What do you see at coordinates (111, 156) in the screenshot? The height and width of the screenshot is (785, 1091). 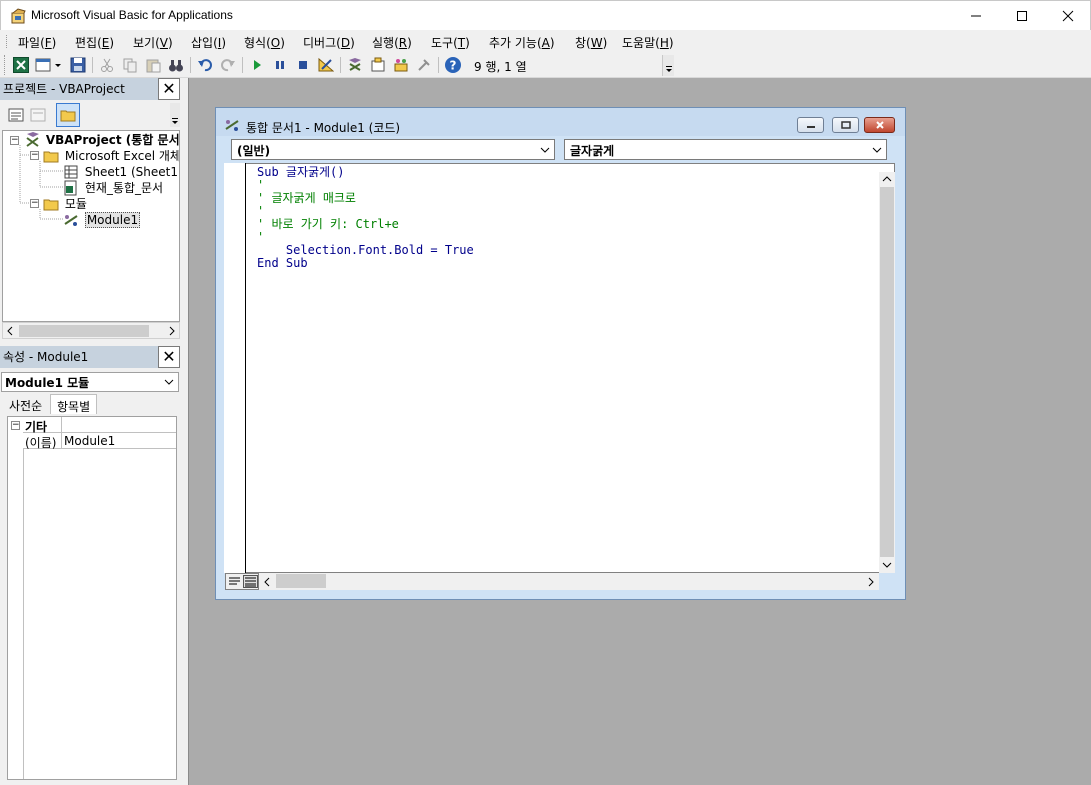 I see `tree-item-excel-objects: Microsoft Excel 개체` at bounding box center [111, 156].